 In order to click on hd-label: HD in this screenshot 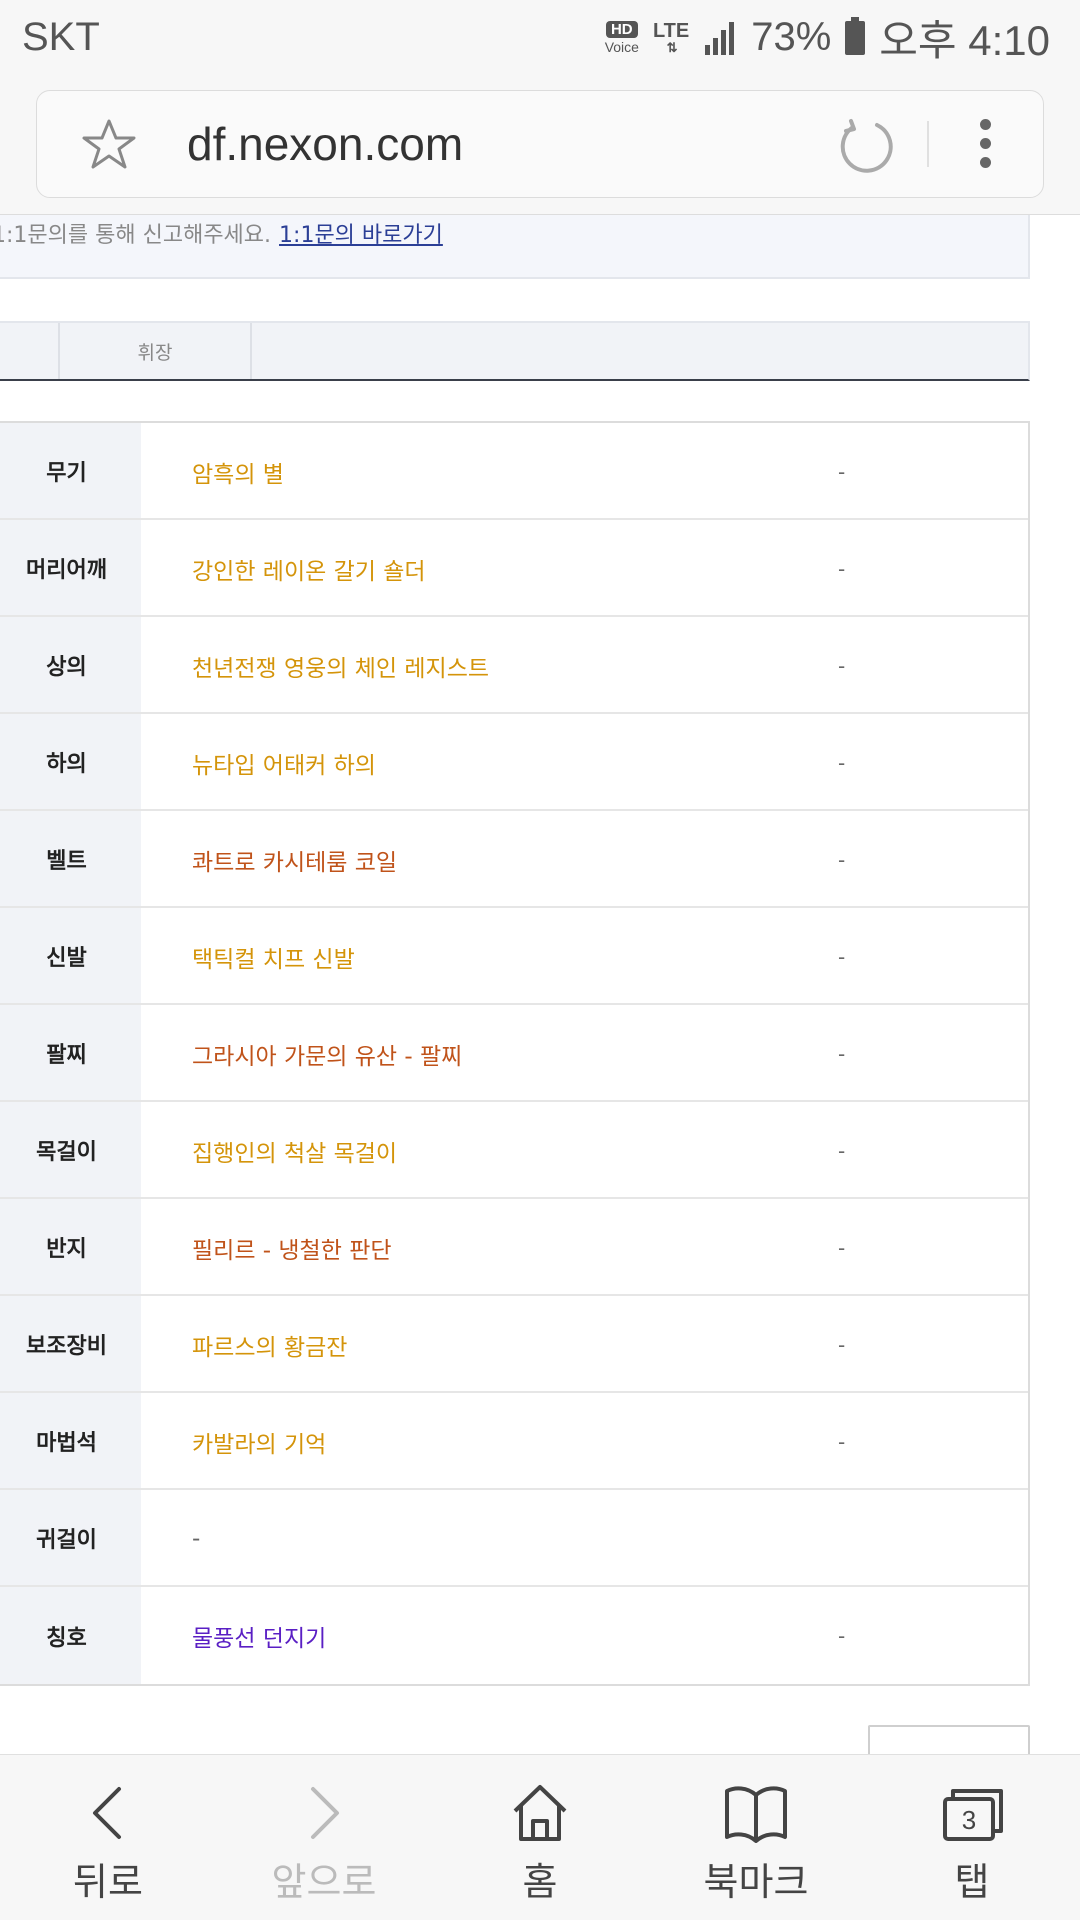, I will do `click(621, 29)`.